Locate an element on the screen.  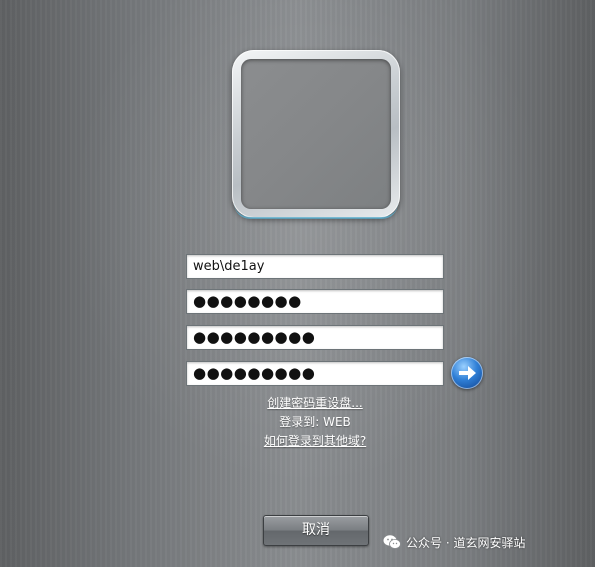
how-to-logon-other-domain-link: 如何登录到其他域? is located at coordinates (315, 441).